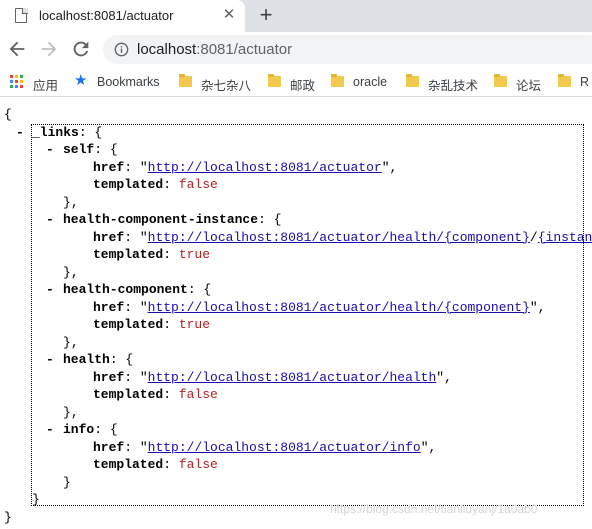  I want to click on bookmark-folder-2: 邮政, so click(293, 83).